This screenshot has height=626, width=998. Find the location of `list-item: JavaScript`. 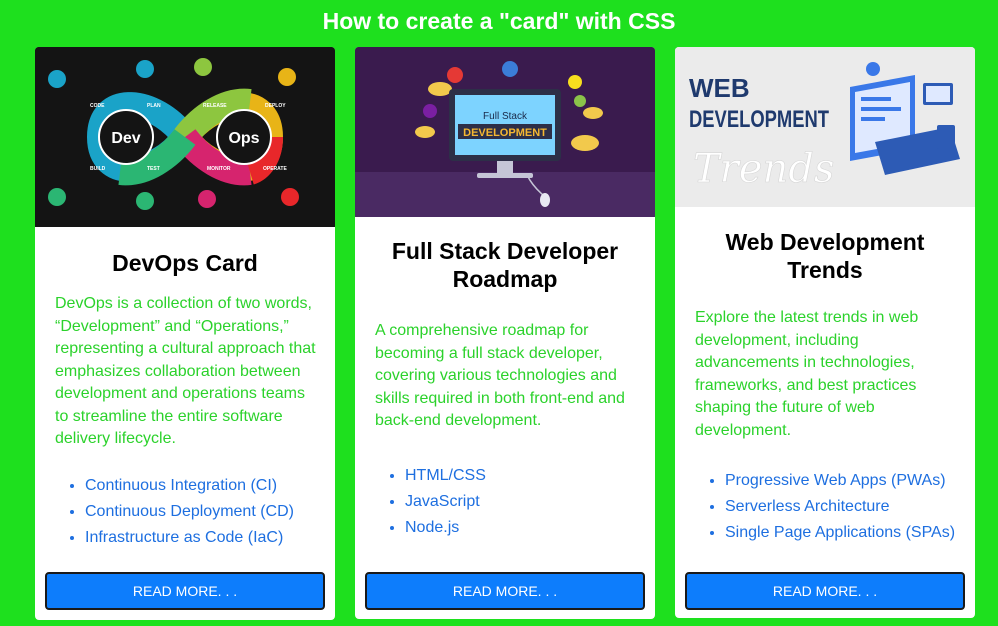

list-item: JavaScript is located at coordinates (445, 502).